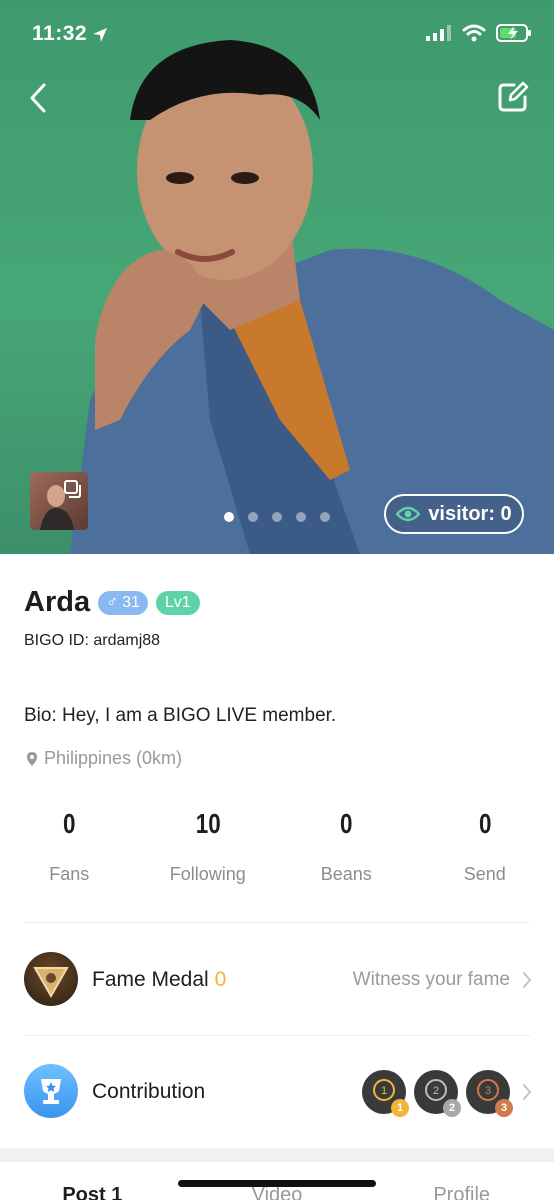 The image size is (554, 1200). Describe the element at coordinates (408, 514) in the screenshot. I see `eye-icon` at that location.